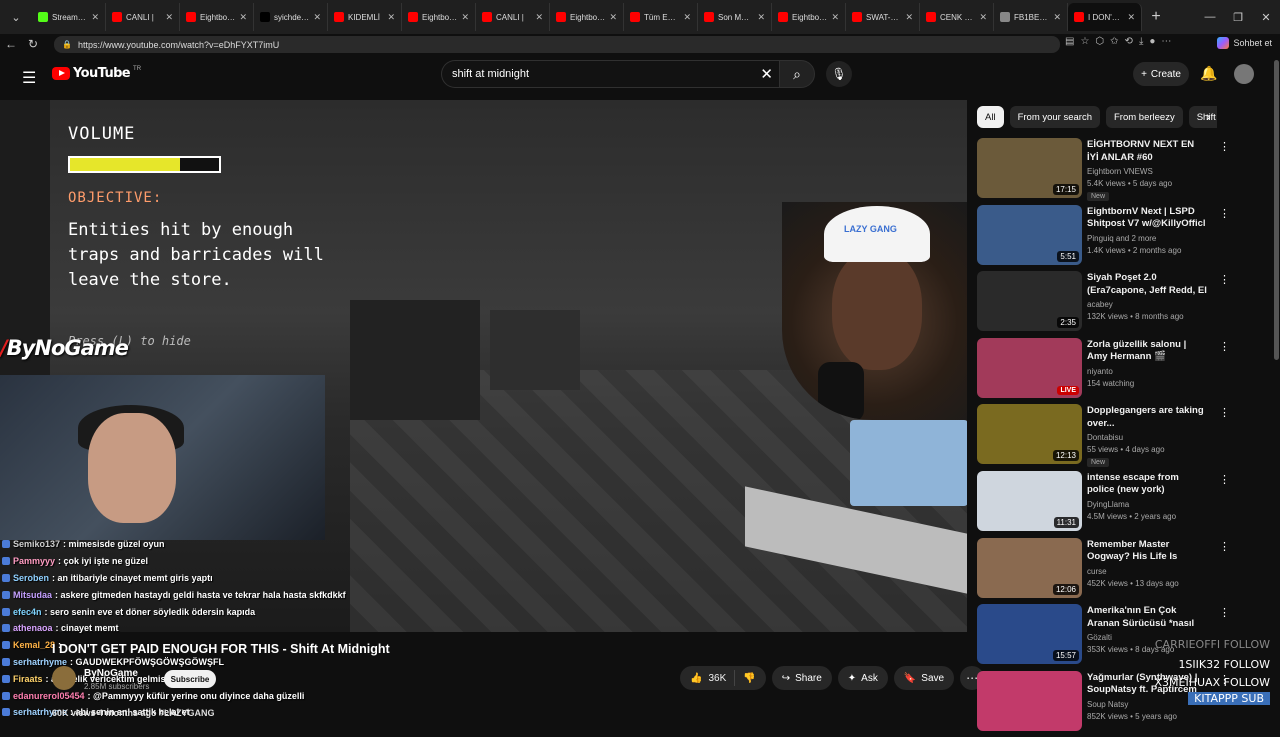  I want to click on clear-search-icon: ✕, so click(766, 74).